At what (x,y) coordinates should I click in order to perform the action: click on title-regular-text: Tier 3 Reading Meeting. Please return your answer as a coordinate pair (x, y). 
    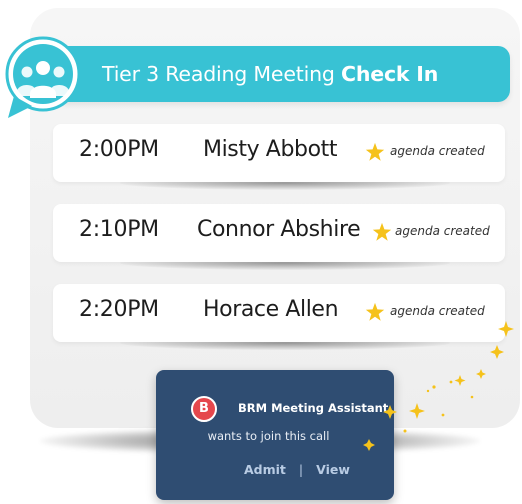
    Looking at the image, I should click on (221, 74).